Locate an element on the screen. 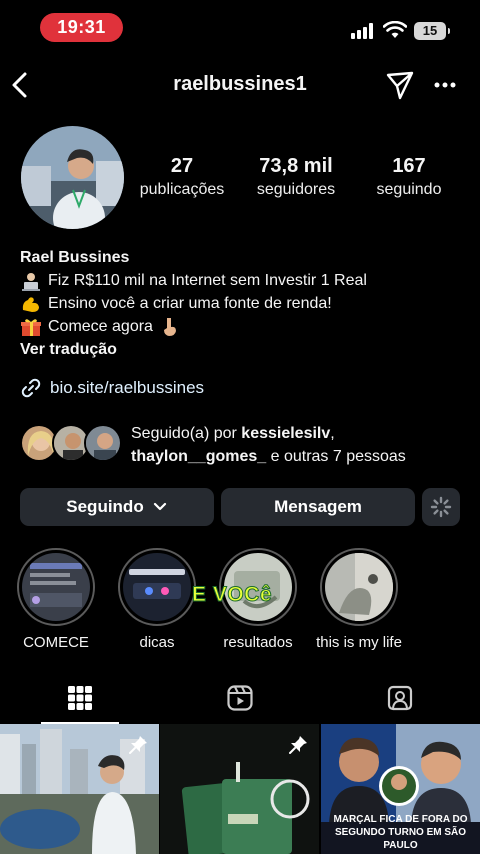 The width and height of the screenshot is (480, 854). message-button-label: Mensagem is located at coordinates (318, 506).